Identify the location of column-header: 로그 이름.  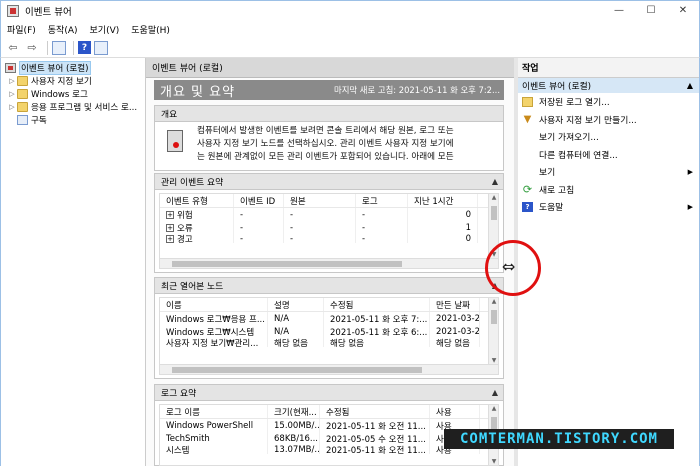
(214, 411).